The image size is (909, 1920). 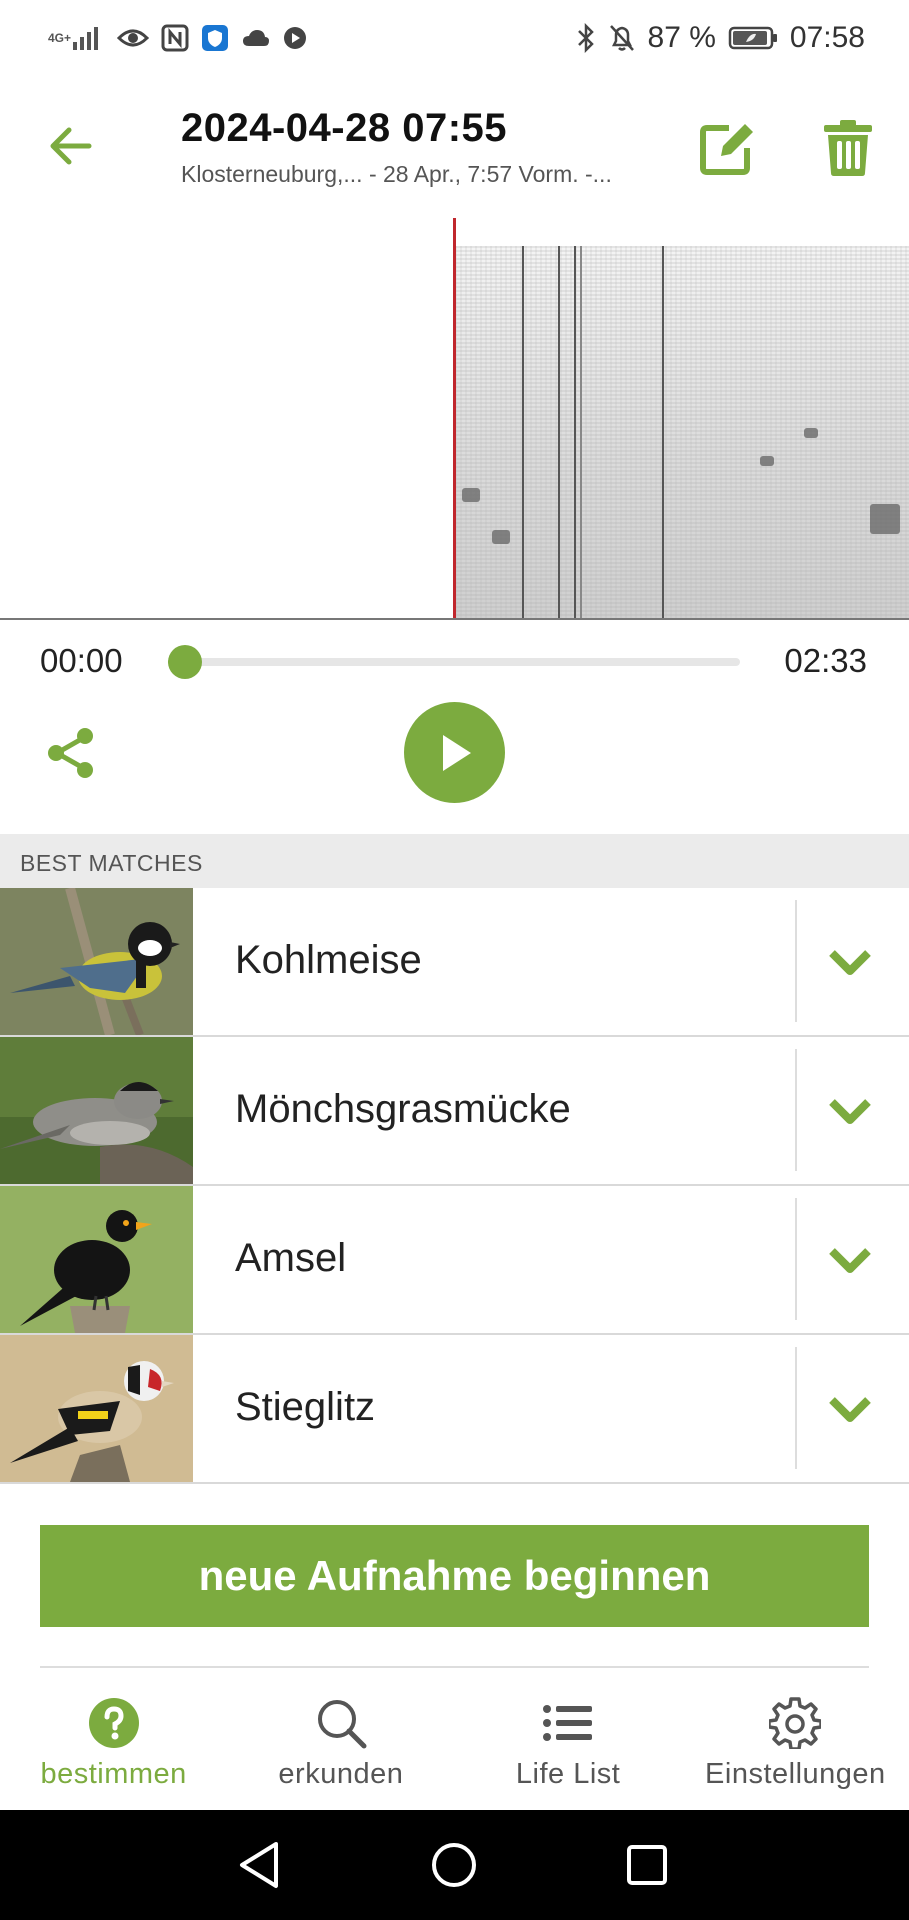 I want to click on status-left: 4G+, so click(x=177, y=38).